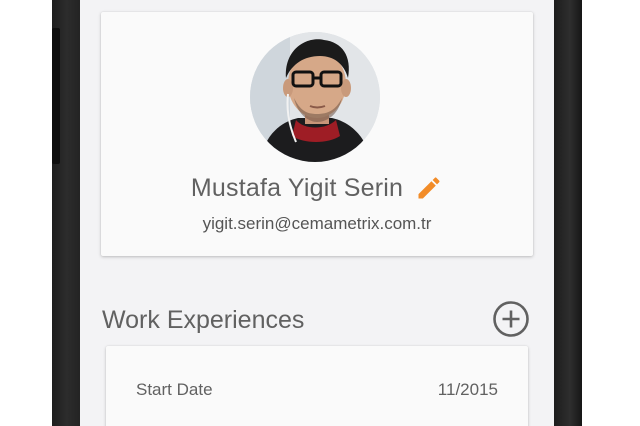 The height and width of the screenshot is (426, 640). What do you see at coordinates (567, 213) in the screenshot?
I see `device-bezel-right` at bounding box center [567, 213].